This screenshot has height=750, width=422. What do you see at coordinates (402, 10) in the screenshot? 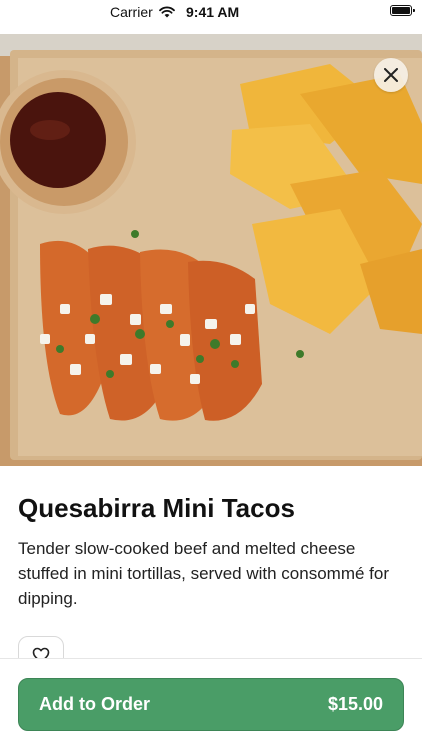
I see `battery-icon` at bounding box center [402, 10].